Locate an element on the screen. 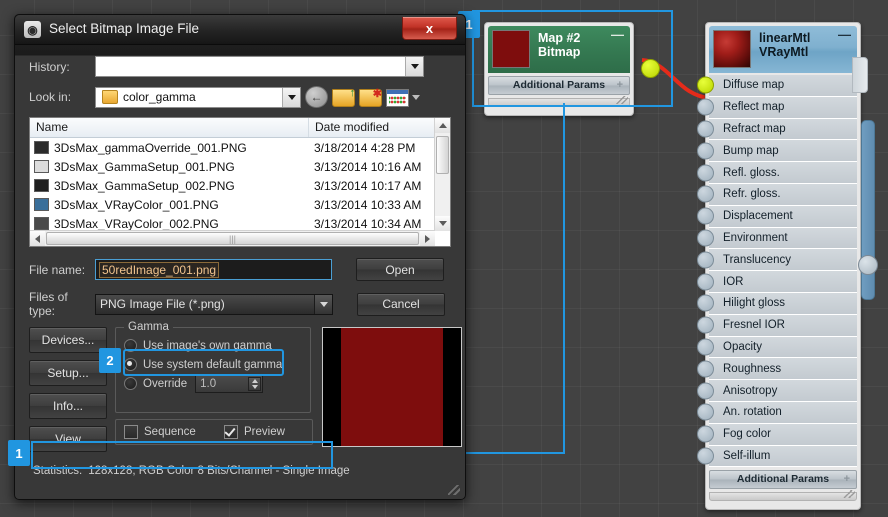 The image size is (888, 517). folder-icon is located at coordinates (110, 97).